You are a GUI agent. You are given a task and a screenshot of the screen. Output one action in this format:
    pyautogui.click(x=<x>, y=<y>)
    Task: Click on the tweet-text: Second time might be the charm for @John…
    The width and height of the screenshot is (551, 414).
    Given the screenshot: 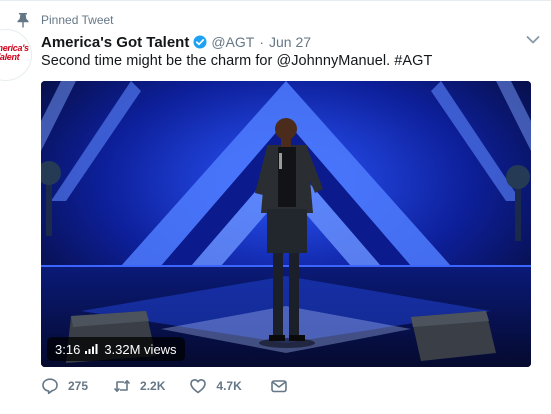 What is the action you would take?
    pyautogui.click(x=237, y=61)
    